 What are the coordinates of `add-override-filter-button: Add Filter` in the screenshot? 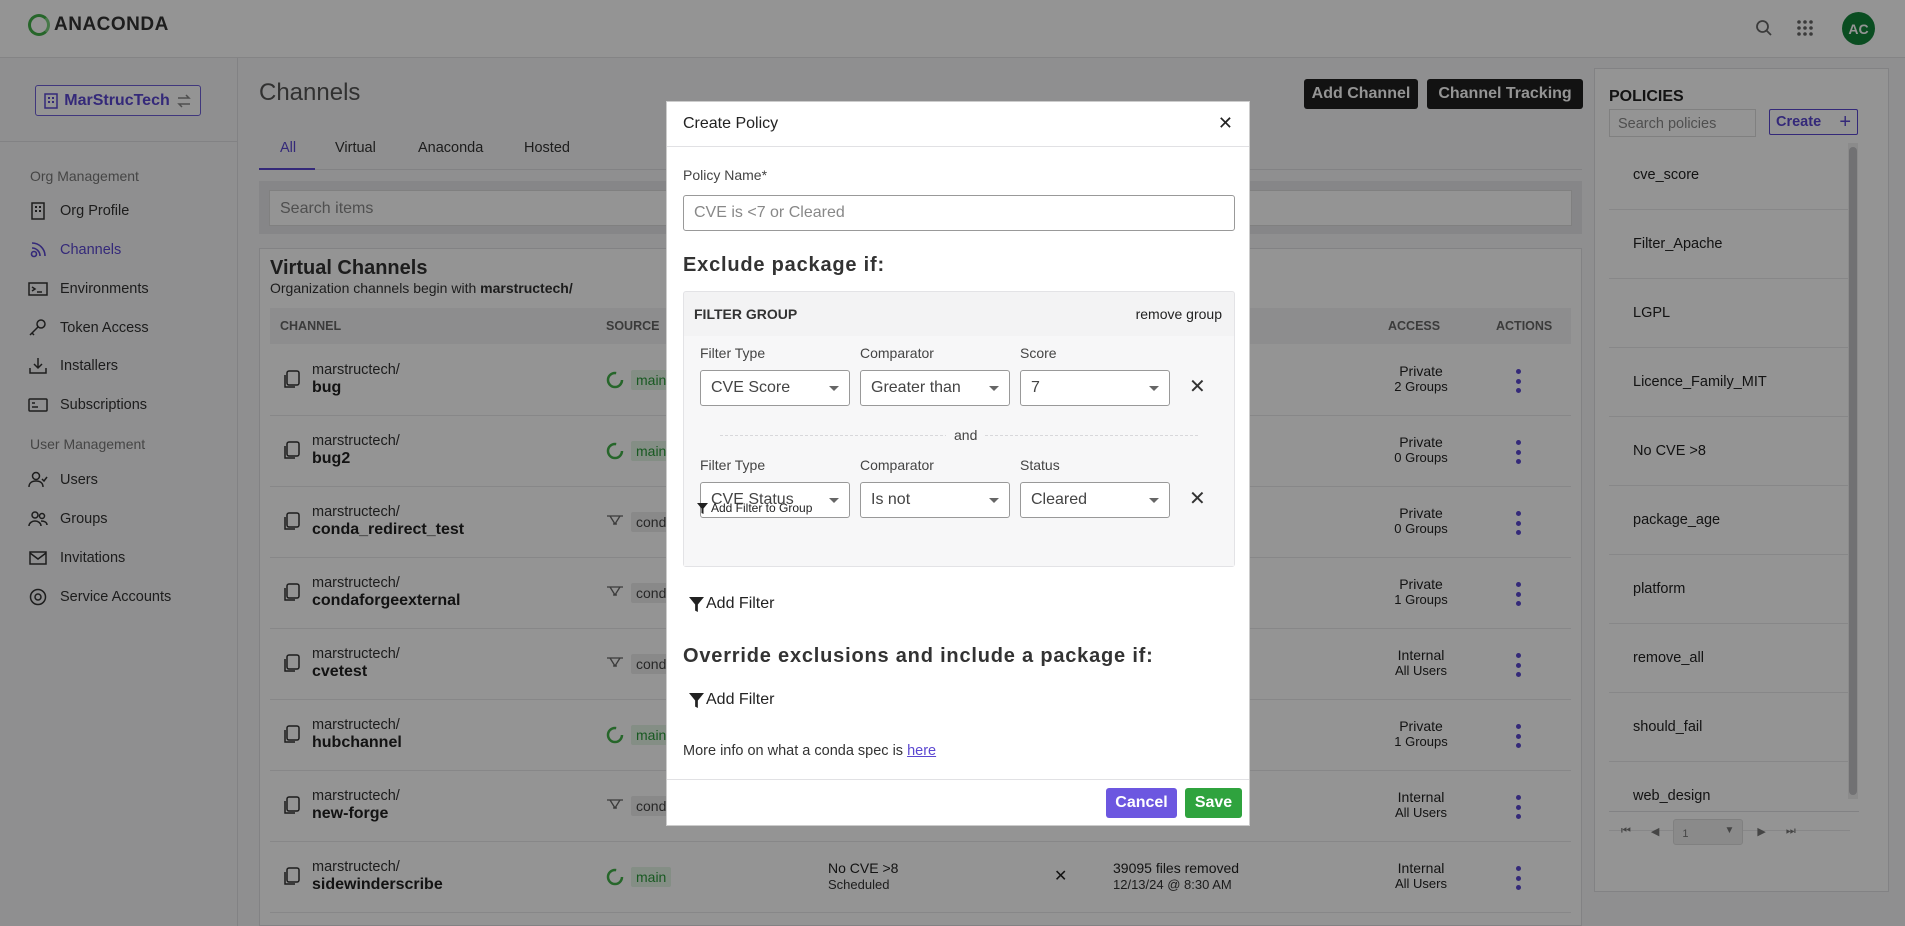 It's located at (731, 700).